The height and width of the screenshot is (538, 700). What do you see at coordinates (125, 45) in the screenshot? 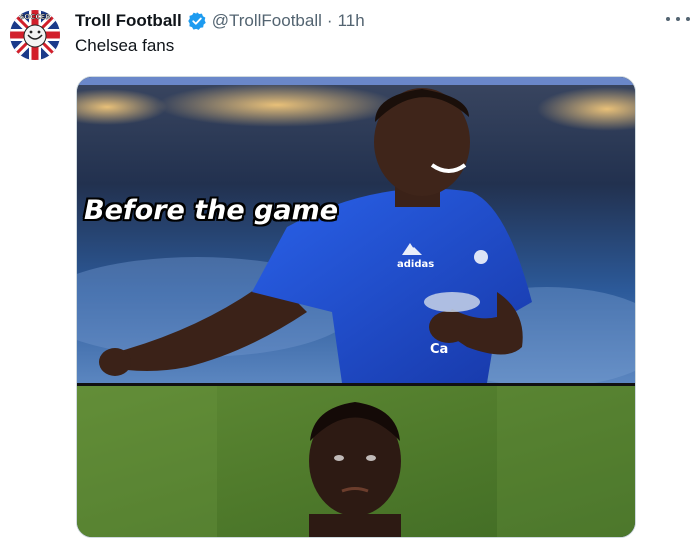
I see `tweet-text: Chelsea fans` at bounding box center [125, 45].